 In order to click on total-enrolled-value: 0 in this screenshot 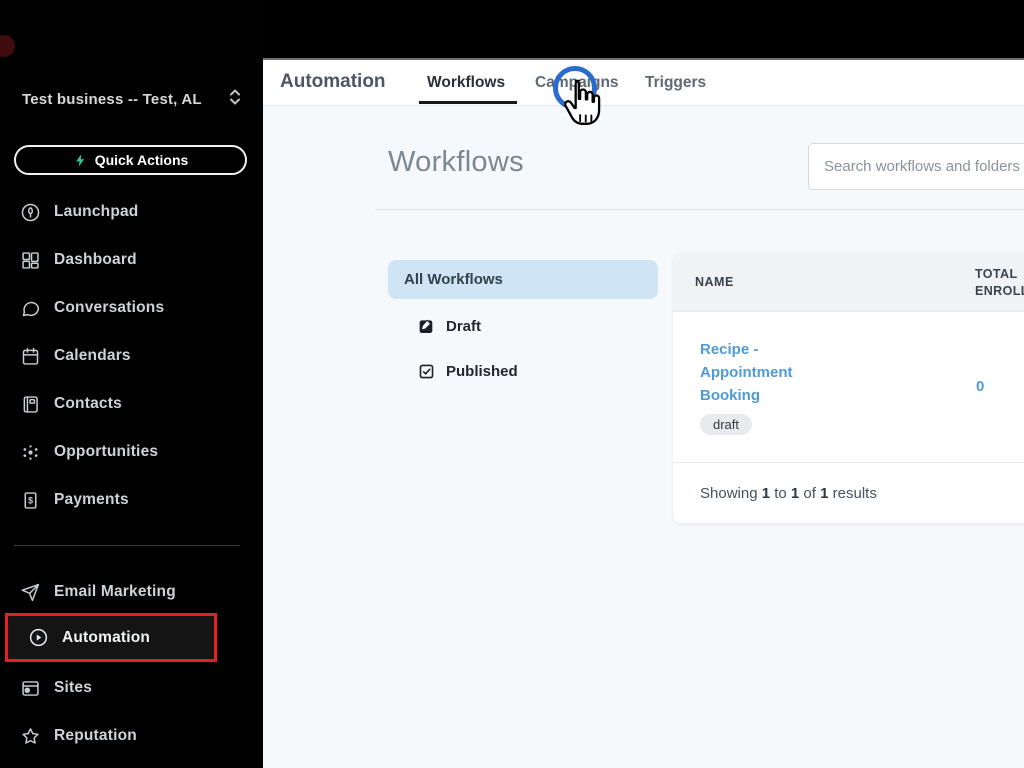, I will do `click(980, 386)`.